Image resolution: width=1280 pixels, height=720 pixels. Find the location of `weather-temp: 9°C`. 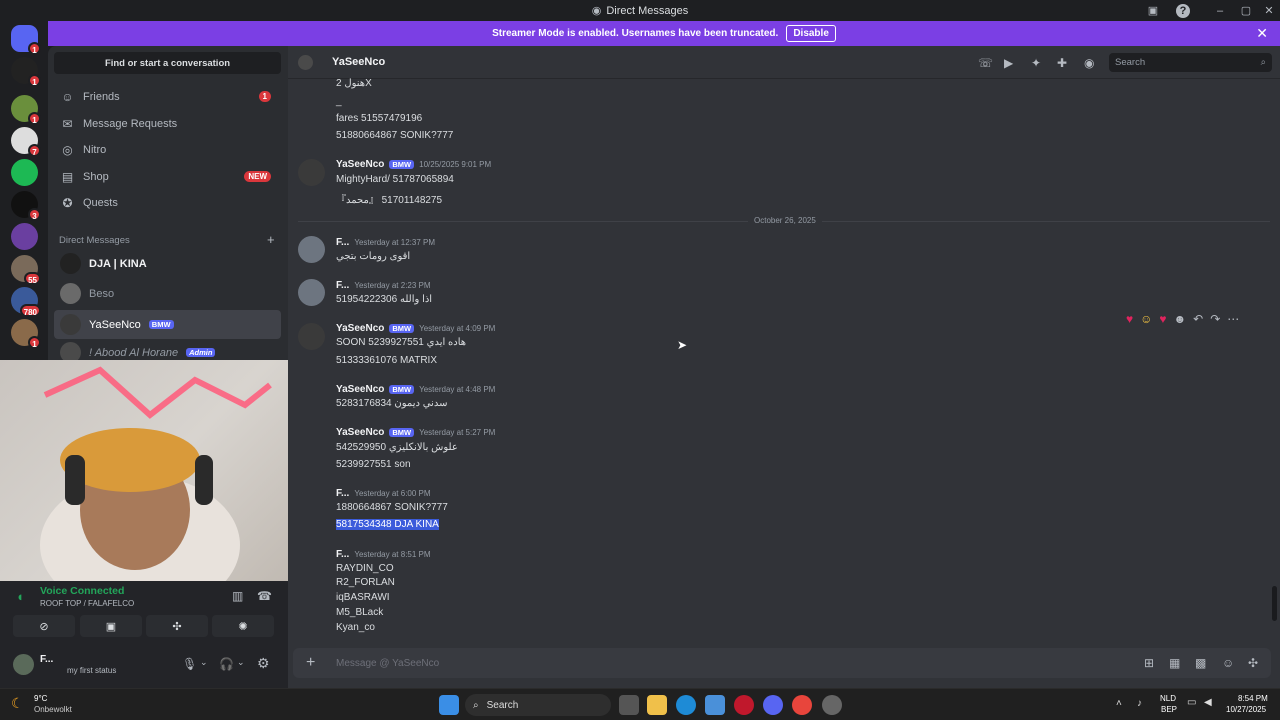

weather-temp: 9°C is located at coordinates (40, 698).